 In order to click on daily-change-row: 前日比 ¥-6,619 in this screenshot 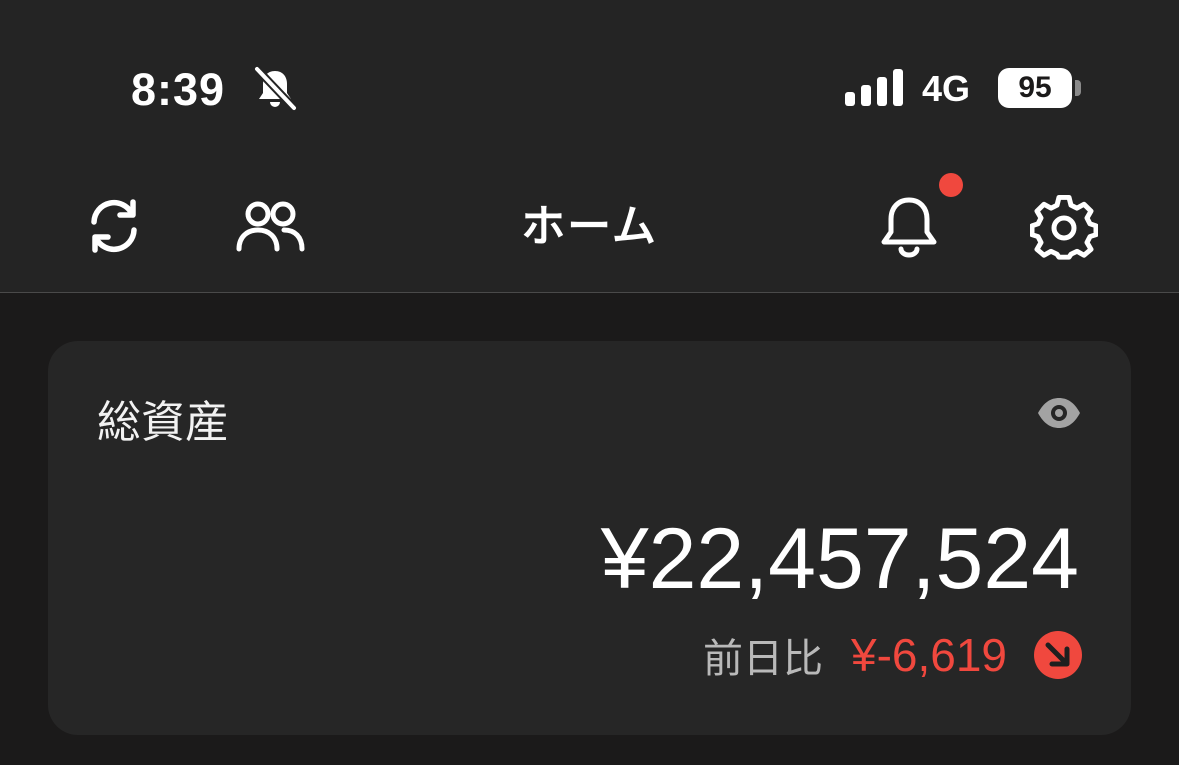, I will do `click(893, 655)`.